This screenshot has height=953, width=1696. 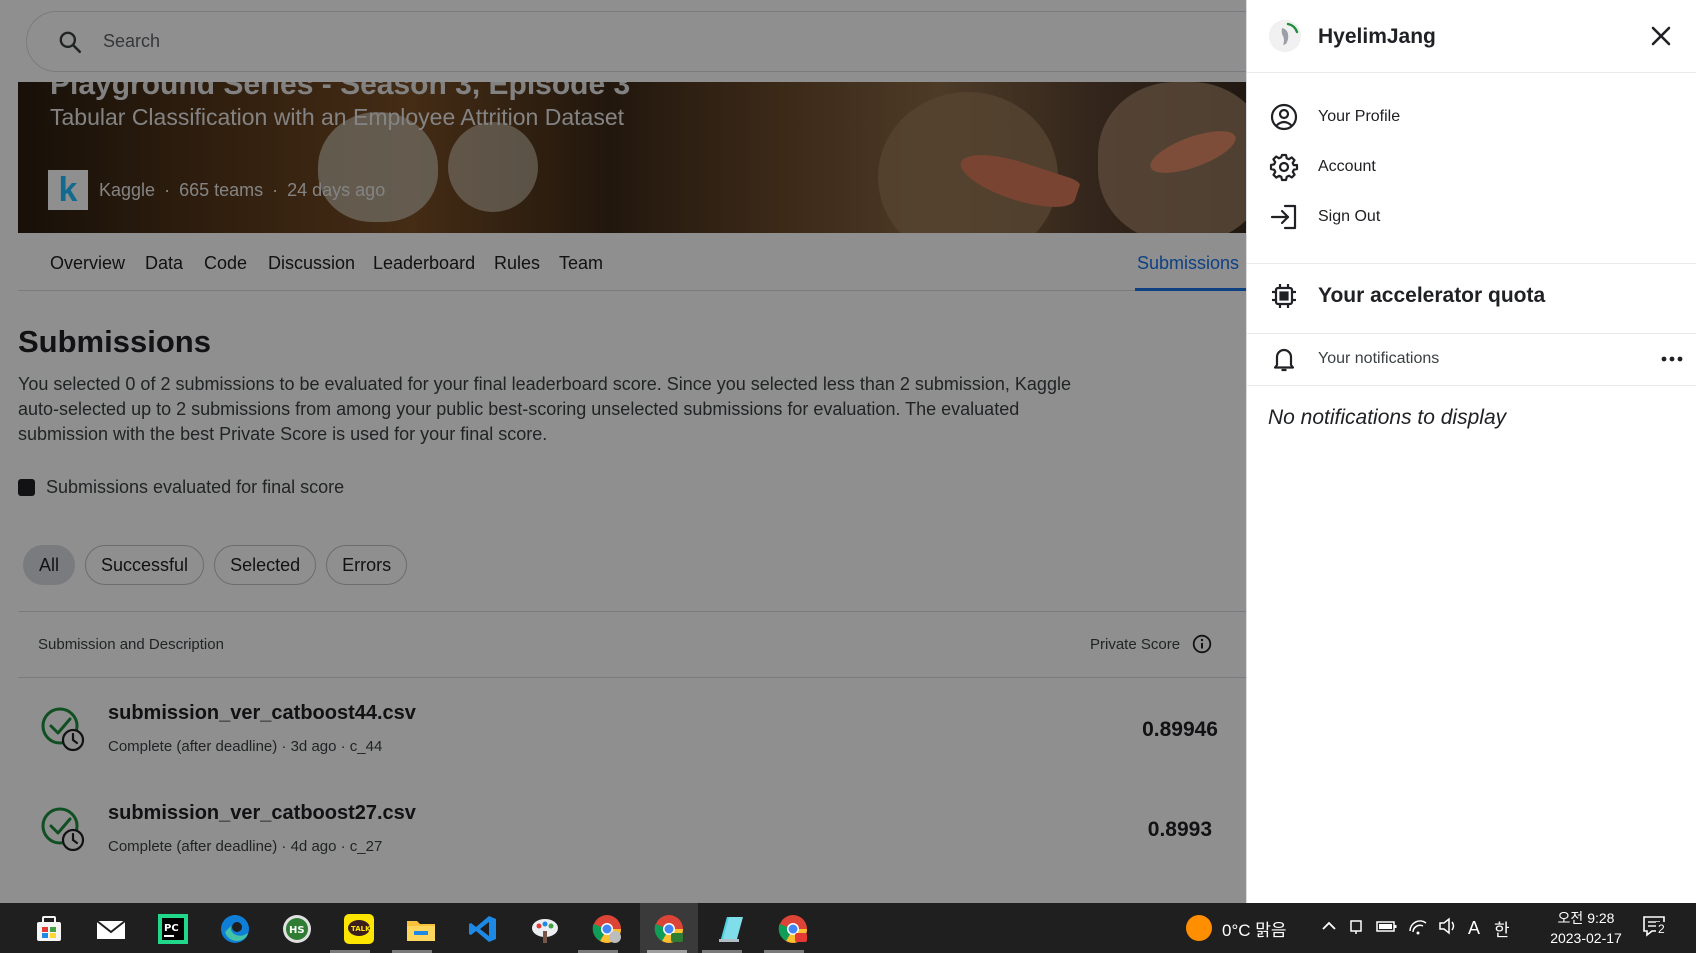 I want to click on menu-account: Account, so click(x=1322, y=167).